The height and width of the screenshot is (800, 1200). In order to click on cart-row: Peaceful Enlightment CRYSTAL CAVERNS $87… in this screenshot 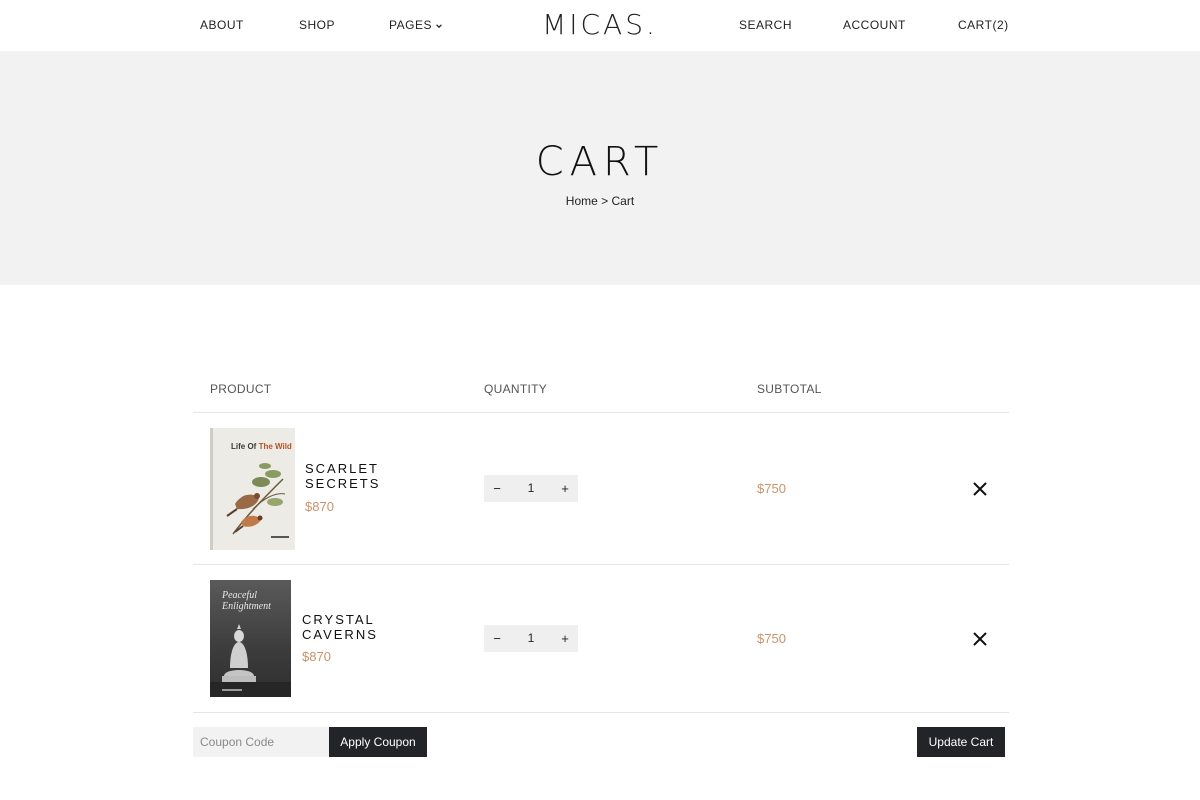, I will do `click(601, 640)`.